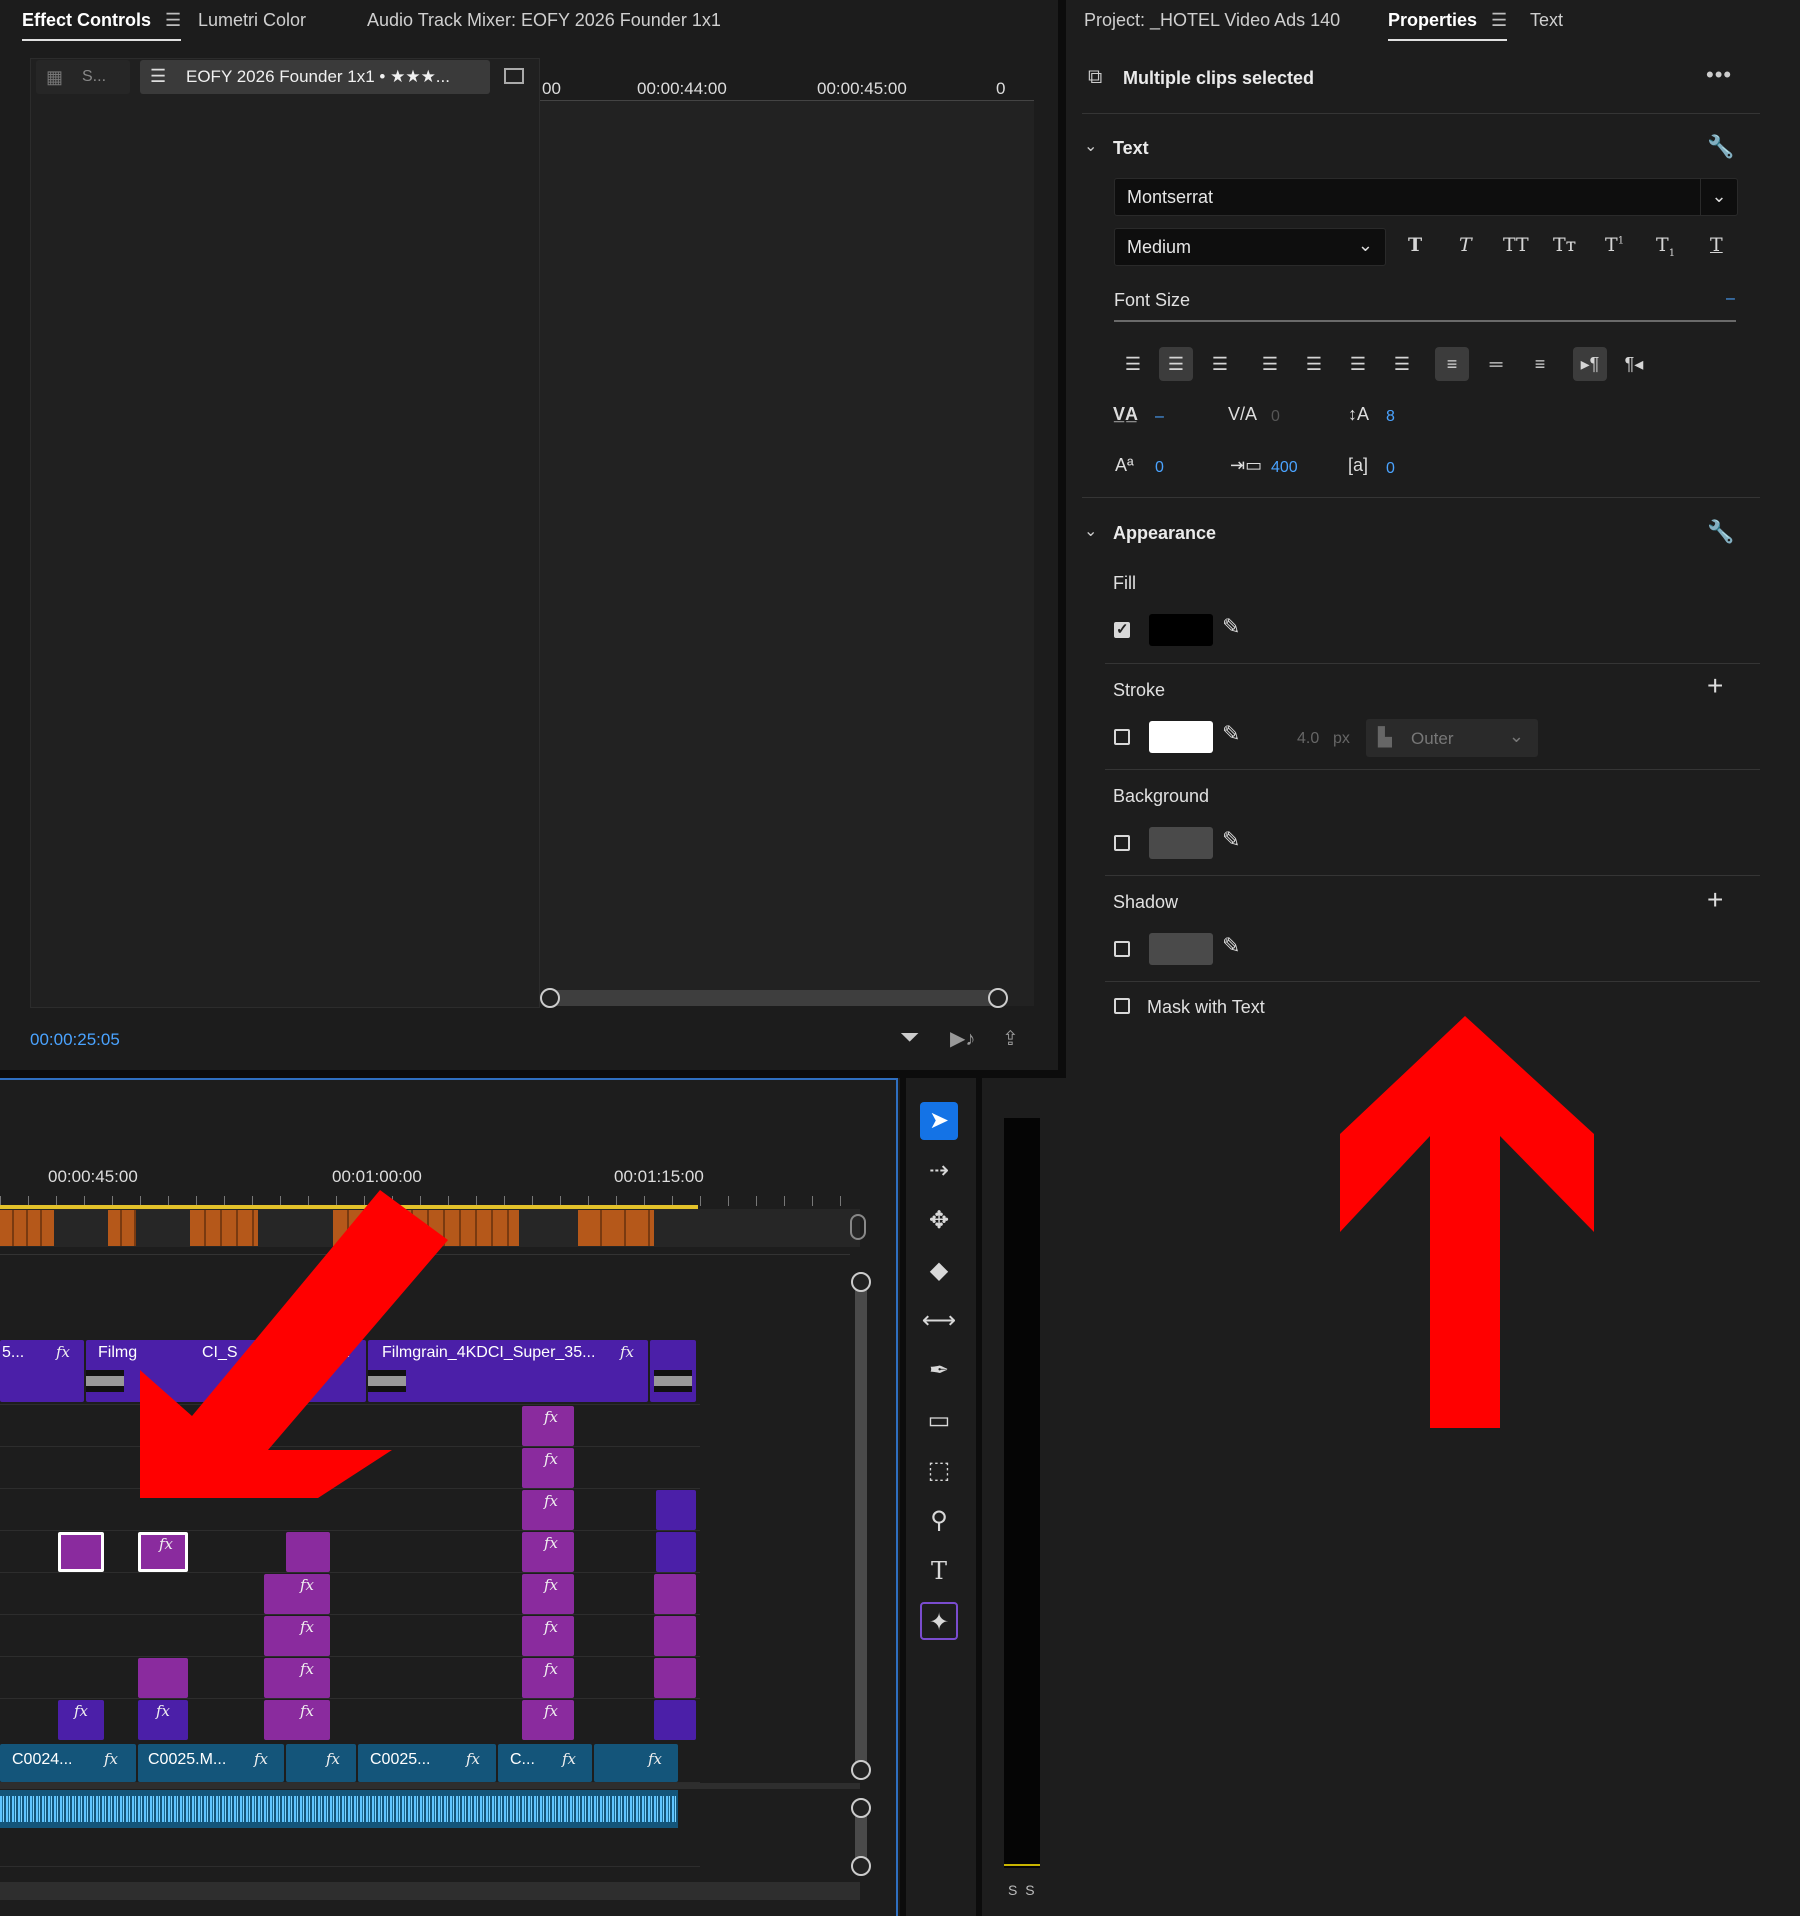  What do you see at coordinates (1270, 364) in the screenshot?
I see `justify-left-icon: ☰` at bounding box center [1270, 364].